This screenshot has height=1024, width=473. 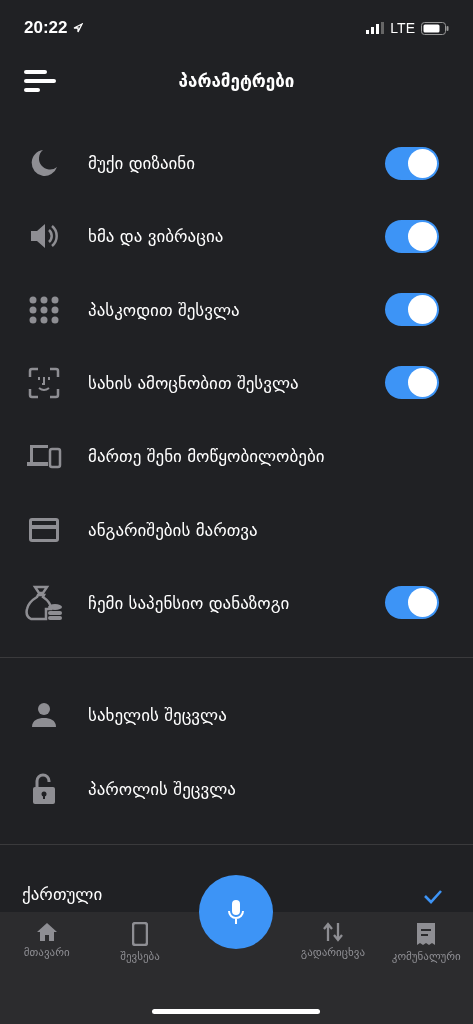 What do you see at coordinates (40, 81) in the screenshot?
I see `menu-icon` at bounding box center [40, 81].